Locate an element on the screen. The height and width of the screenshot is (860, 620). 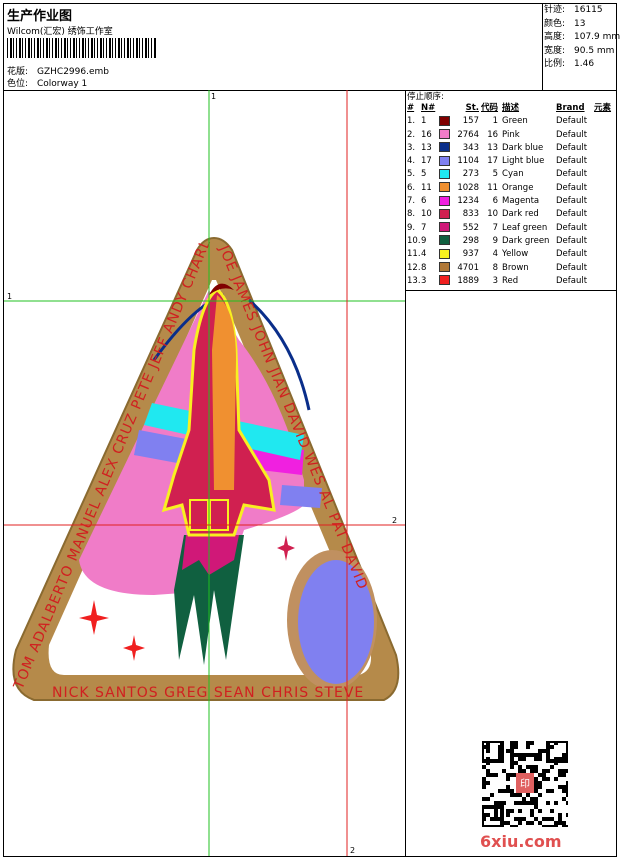
guide-label-v1: 1 is located at coordinates (213, 96).